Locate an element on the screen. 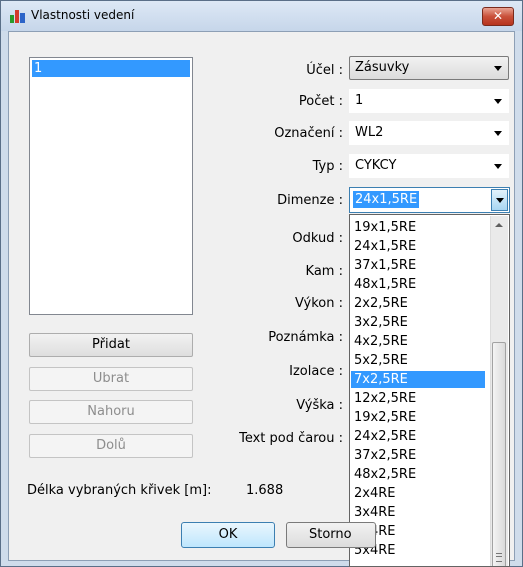 Image resolution: width=523 pixels, height=567 pixels. dropdown-option: 24x2,5RE is located at coordinates (418, 436).